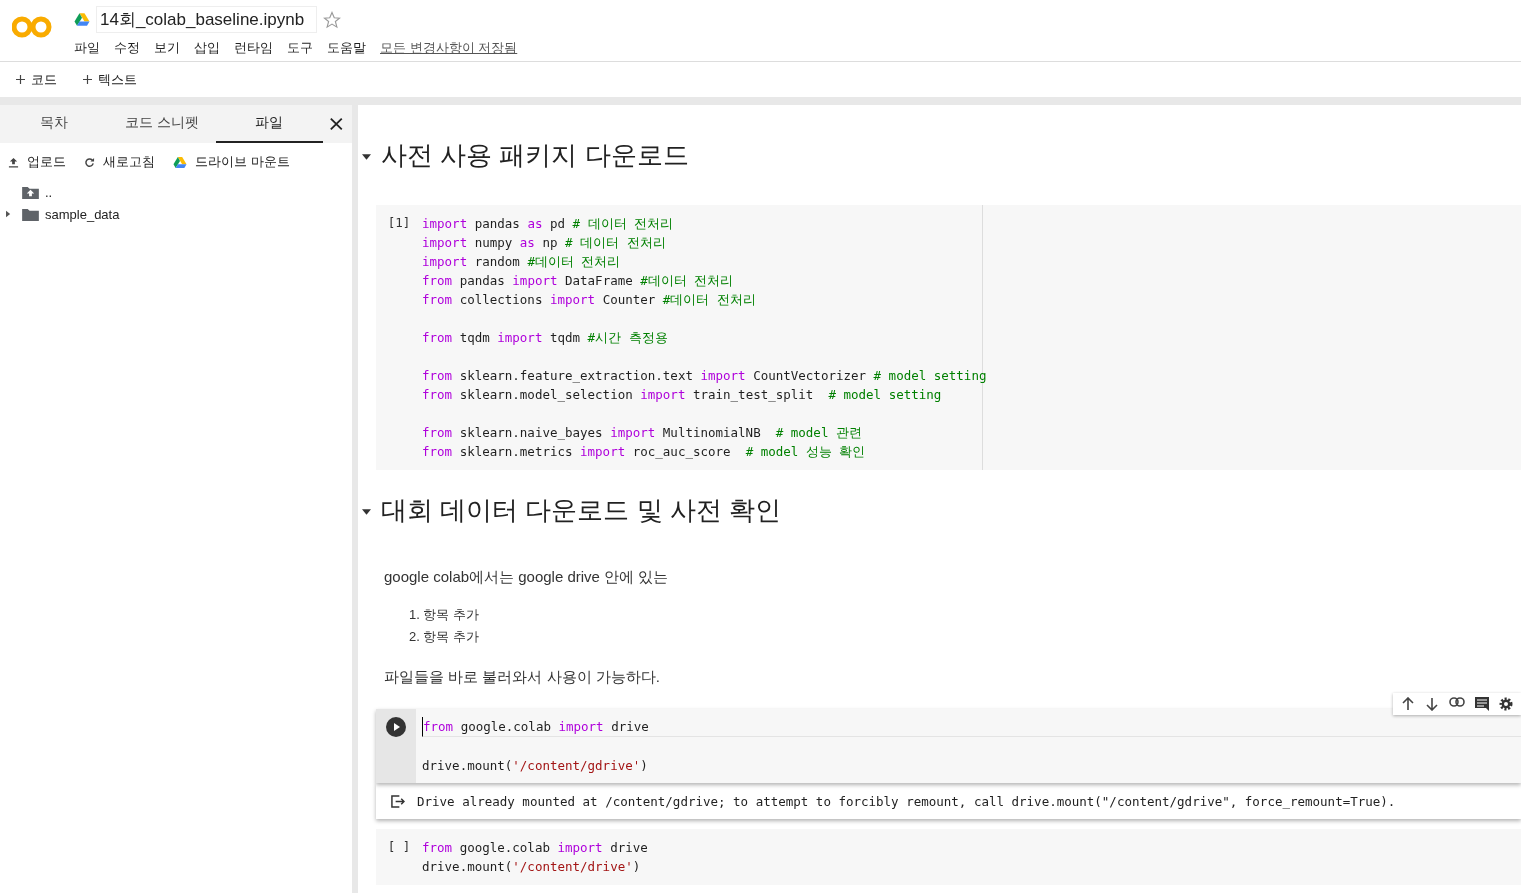 The image size is (1521, 893). I want to click on code-line: from sklearn.metrics import roc_auc_score # model 성능 확인, so click(644, 452).